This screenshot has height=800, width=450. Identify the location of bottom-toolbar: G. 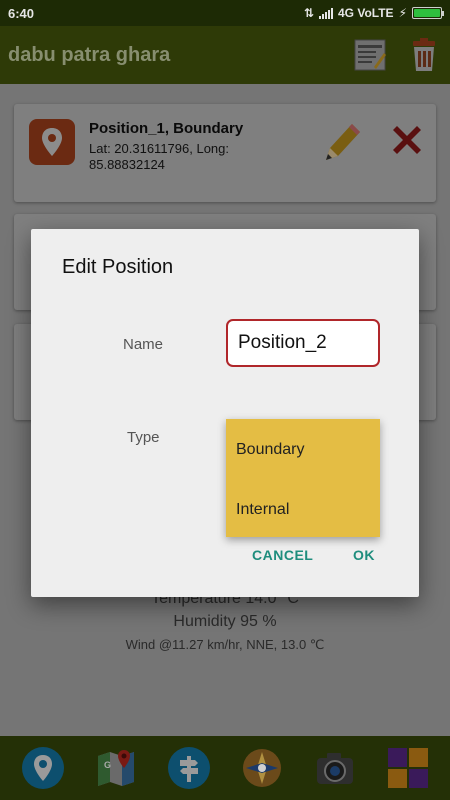
(225, 768).